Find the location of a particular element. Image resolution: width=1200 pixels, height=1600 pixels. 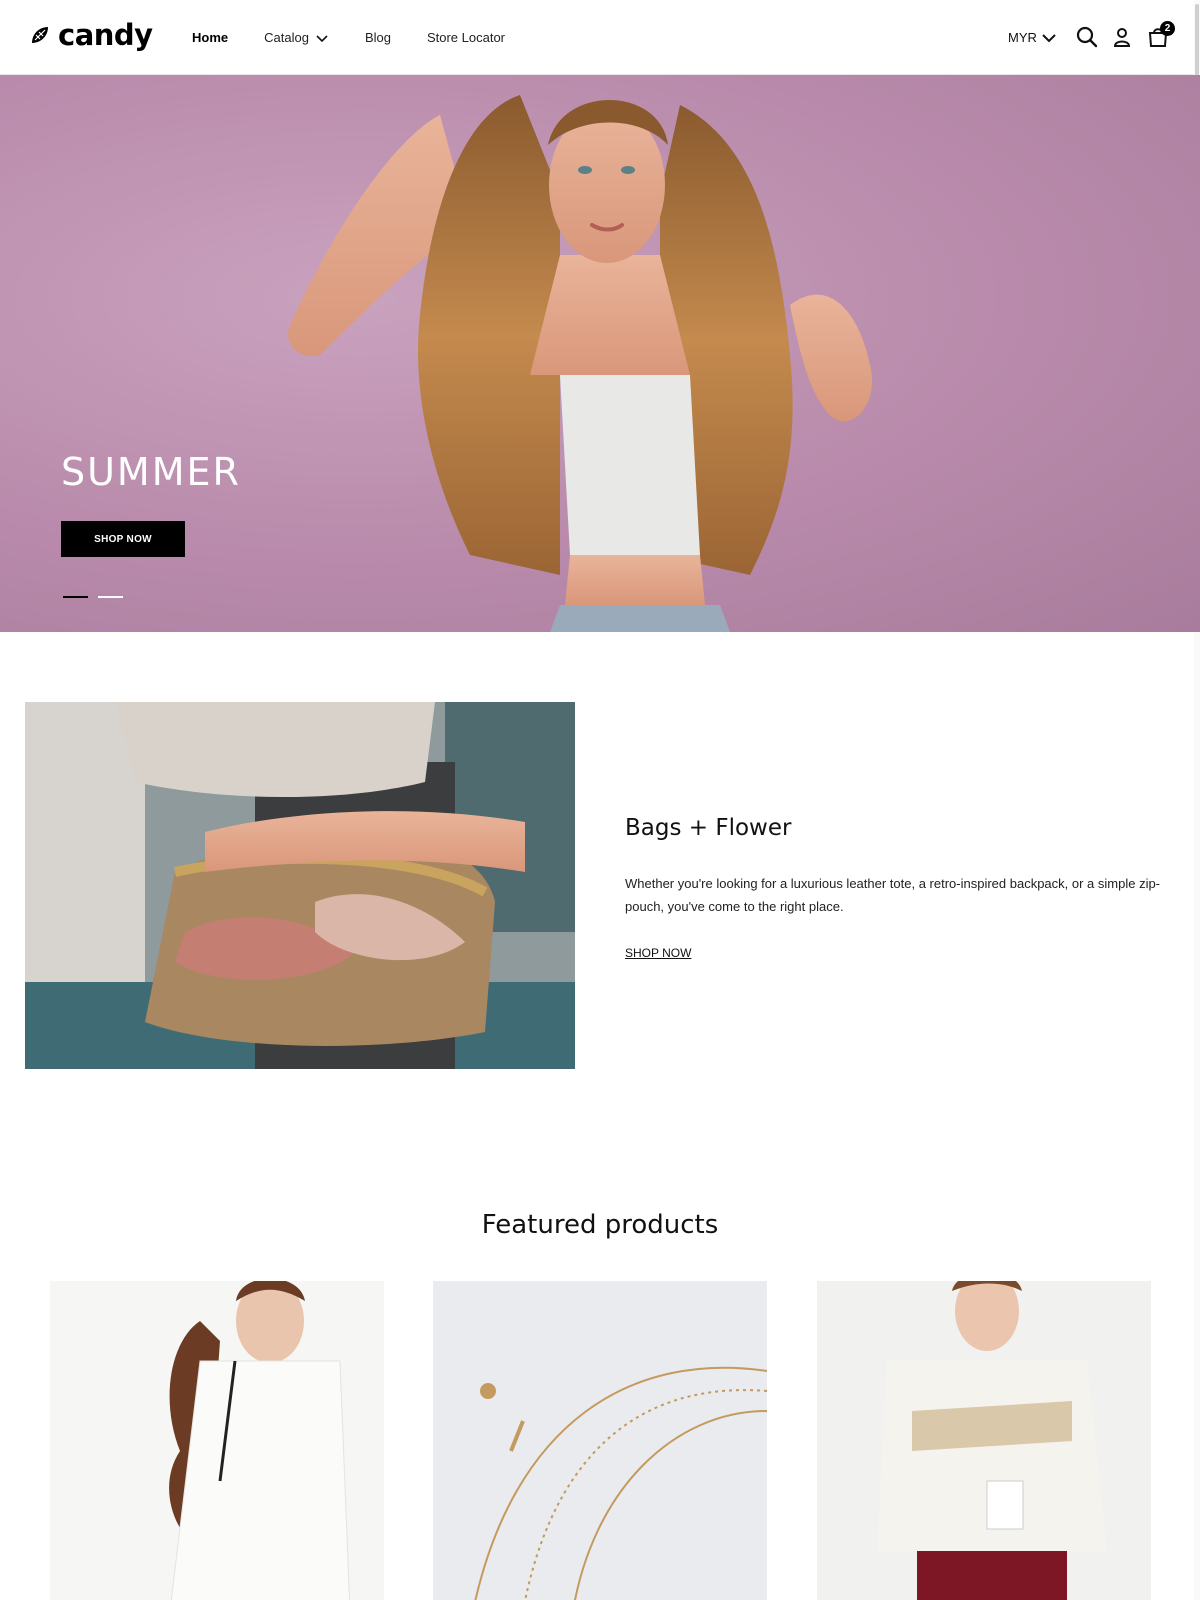

product-image-au-revoir-sweater is located at coordinates (984, 1440).